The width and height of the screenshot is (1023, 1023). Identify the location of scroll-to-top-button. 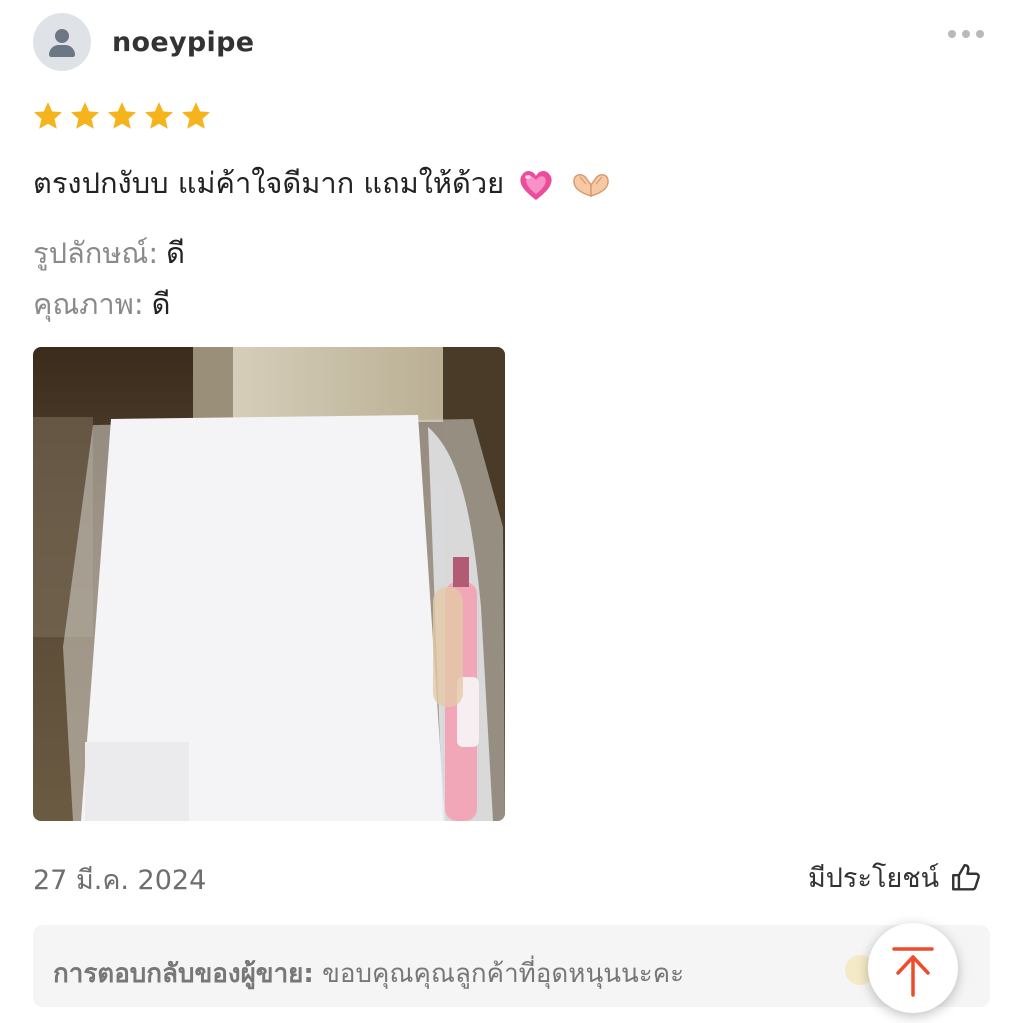
(913, 968).